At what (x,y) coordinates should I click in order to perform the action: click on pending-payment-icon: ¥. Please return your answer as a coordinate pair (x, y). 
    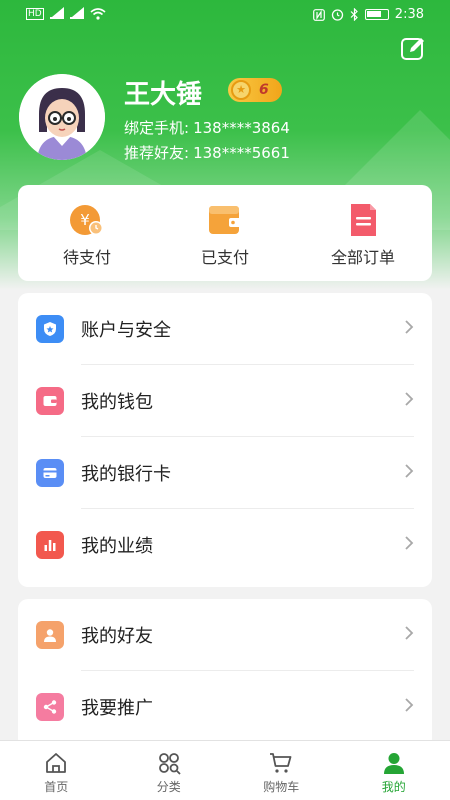
    Looking at the image, I should click on (87, 220).